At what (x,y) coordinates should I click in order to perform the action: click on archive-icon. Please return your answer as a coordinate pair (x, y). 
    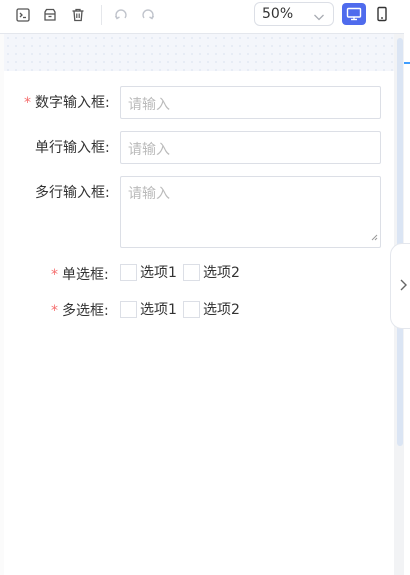
    Looking at the image, I should click on (50, 15).